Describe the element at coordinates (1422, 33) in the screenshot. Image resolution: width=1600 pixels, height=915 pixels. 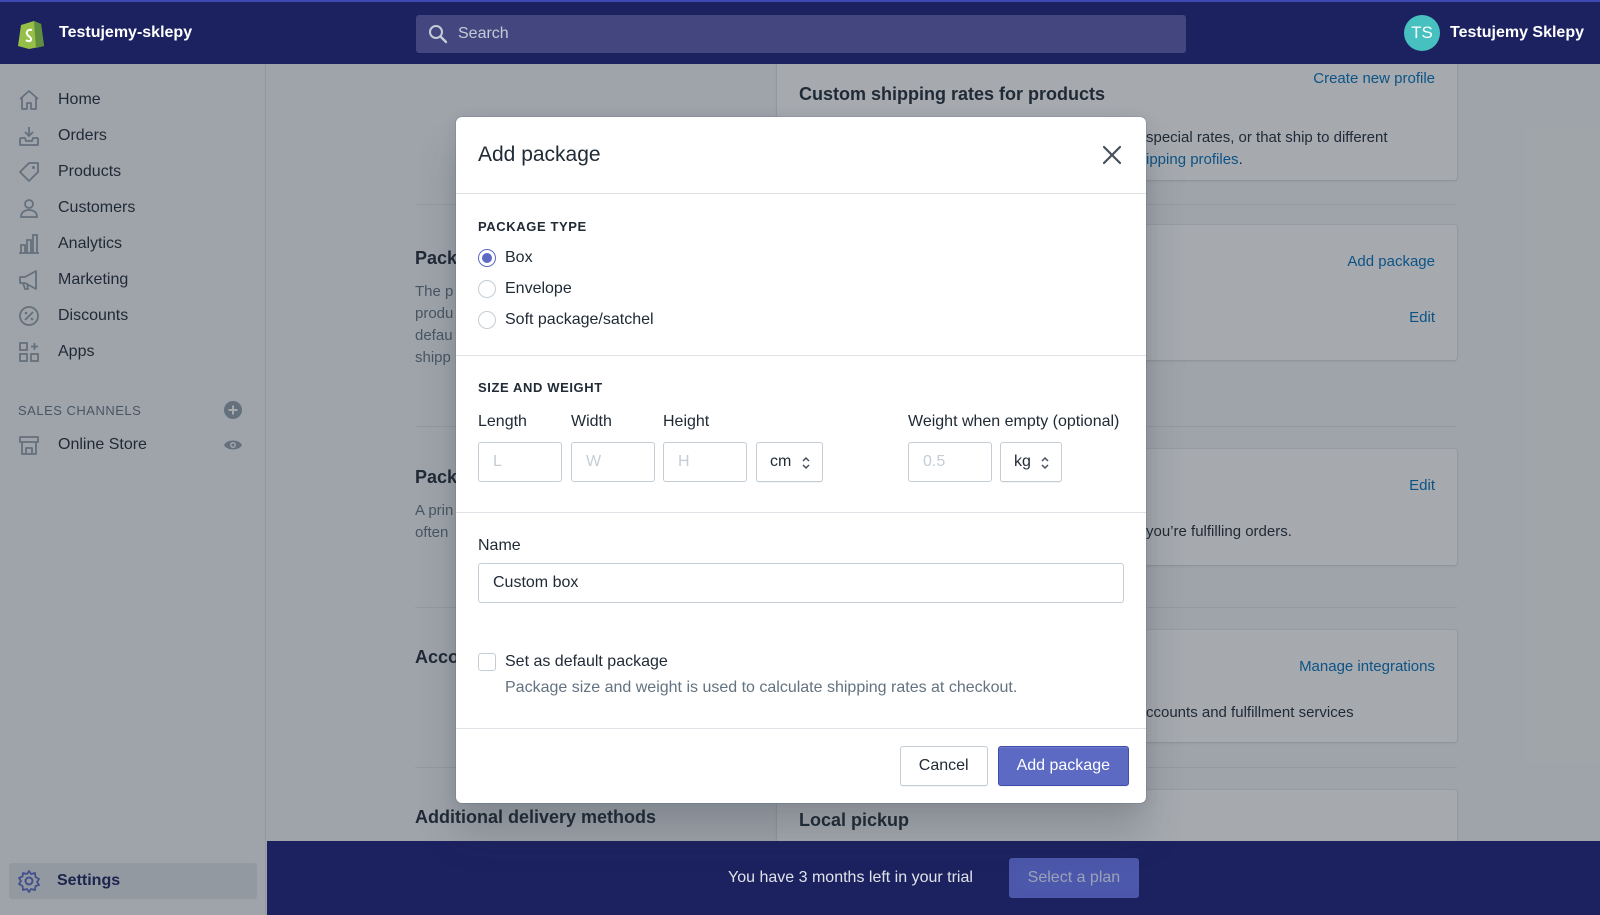
I see `avatar: TS` at that location.